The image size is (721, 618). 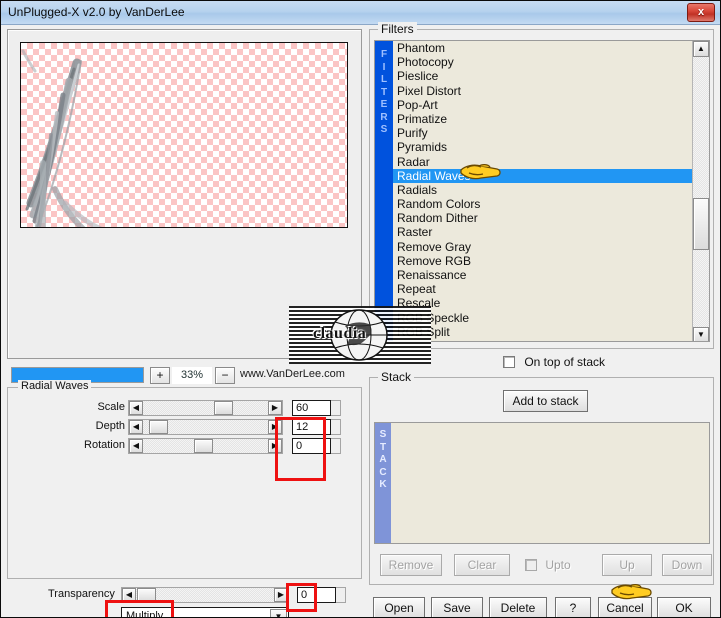 I want to click on param-value-scale-tail, so click(x=336, y=408).